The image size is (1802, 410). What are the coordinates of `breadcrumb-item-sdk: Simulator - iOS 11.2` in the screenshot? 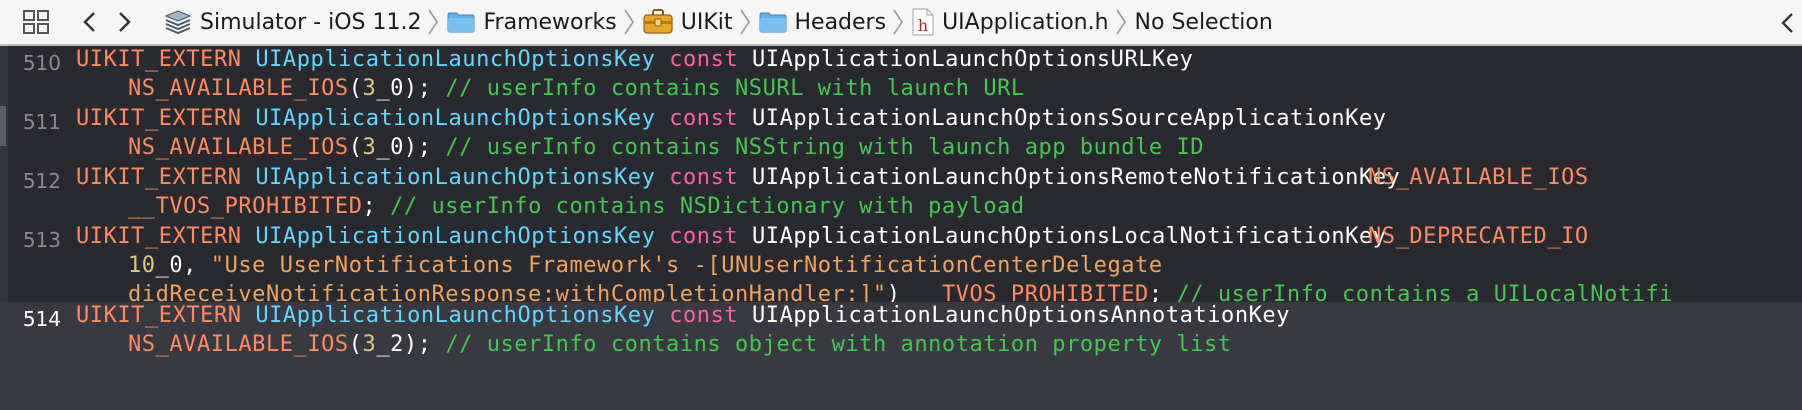 It's located at (293, 22).